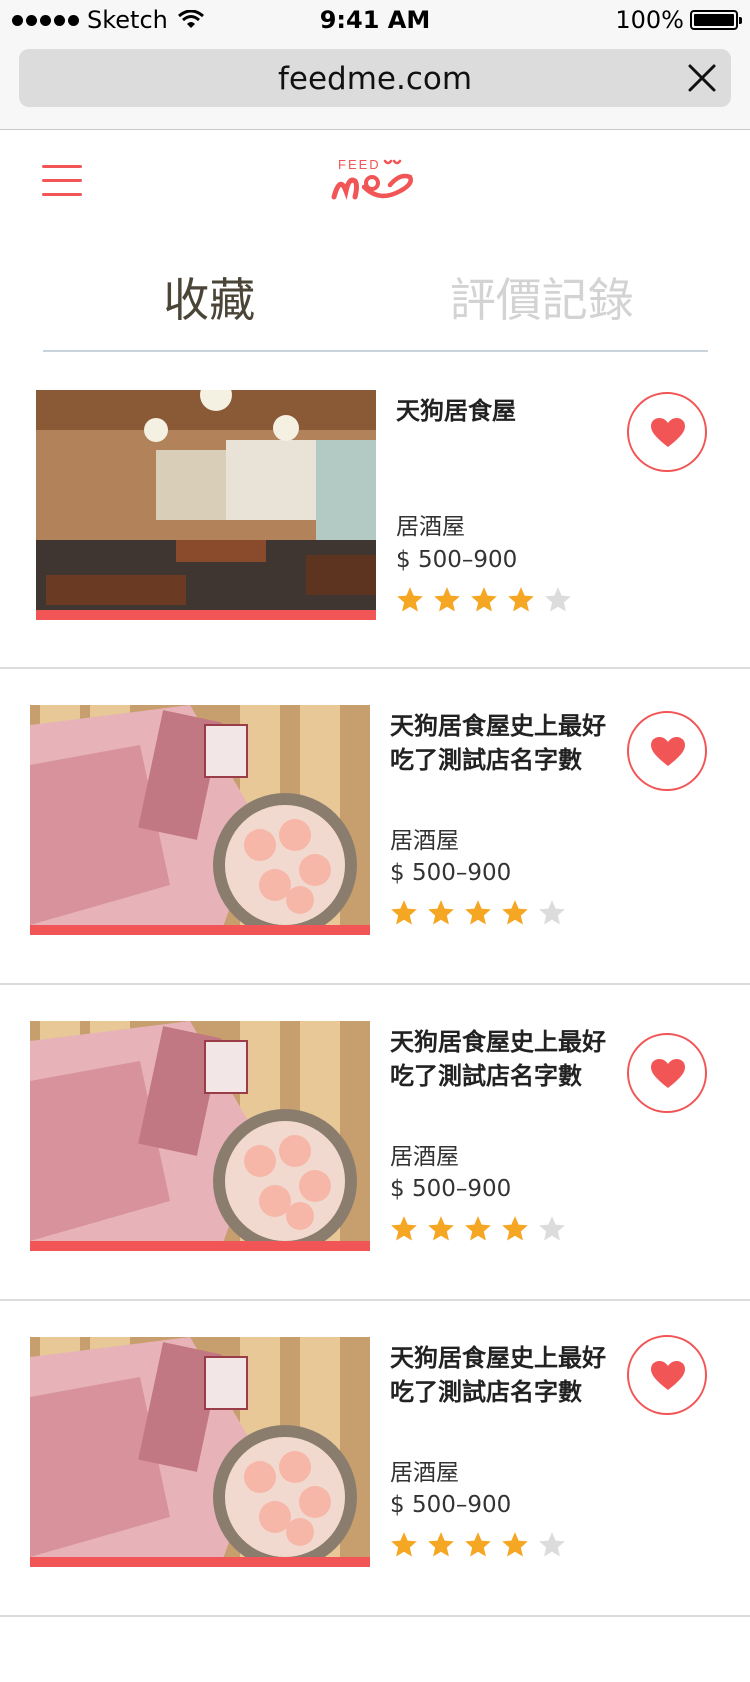  Describe the element at coordinates (375, 20) in the screenshot. I see `status-bar: Sketch 9:41 AM 100%` at that location.